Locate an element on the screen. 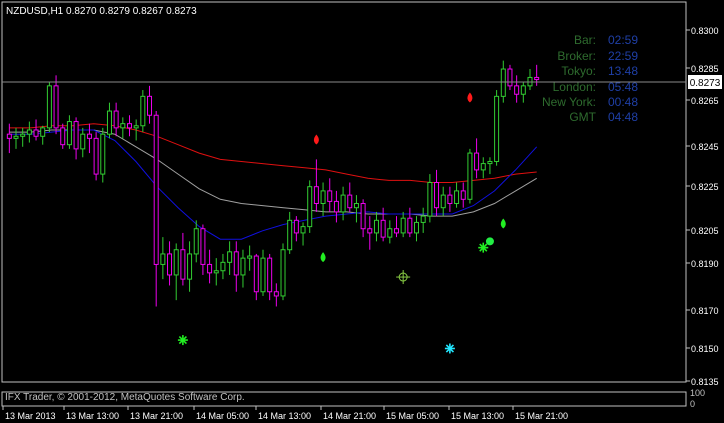 This screenshot has height=423, width=724. price-tick-label: 0.8300 is located at coordinates (705, 31).